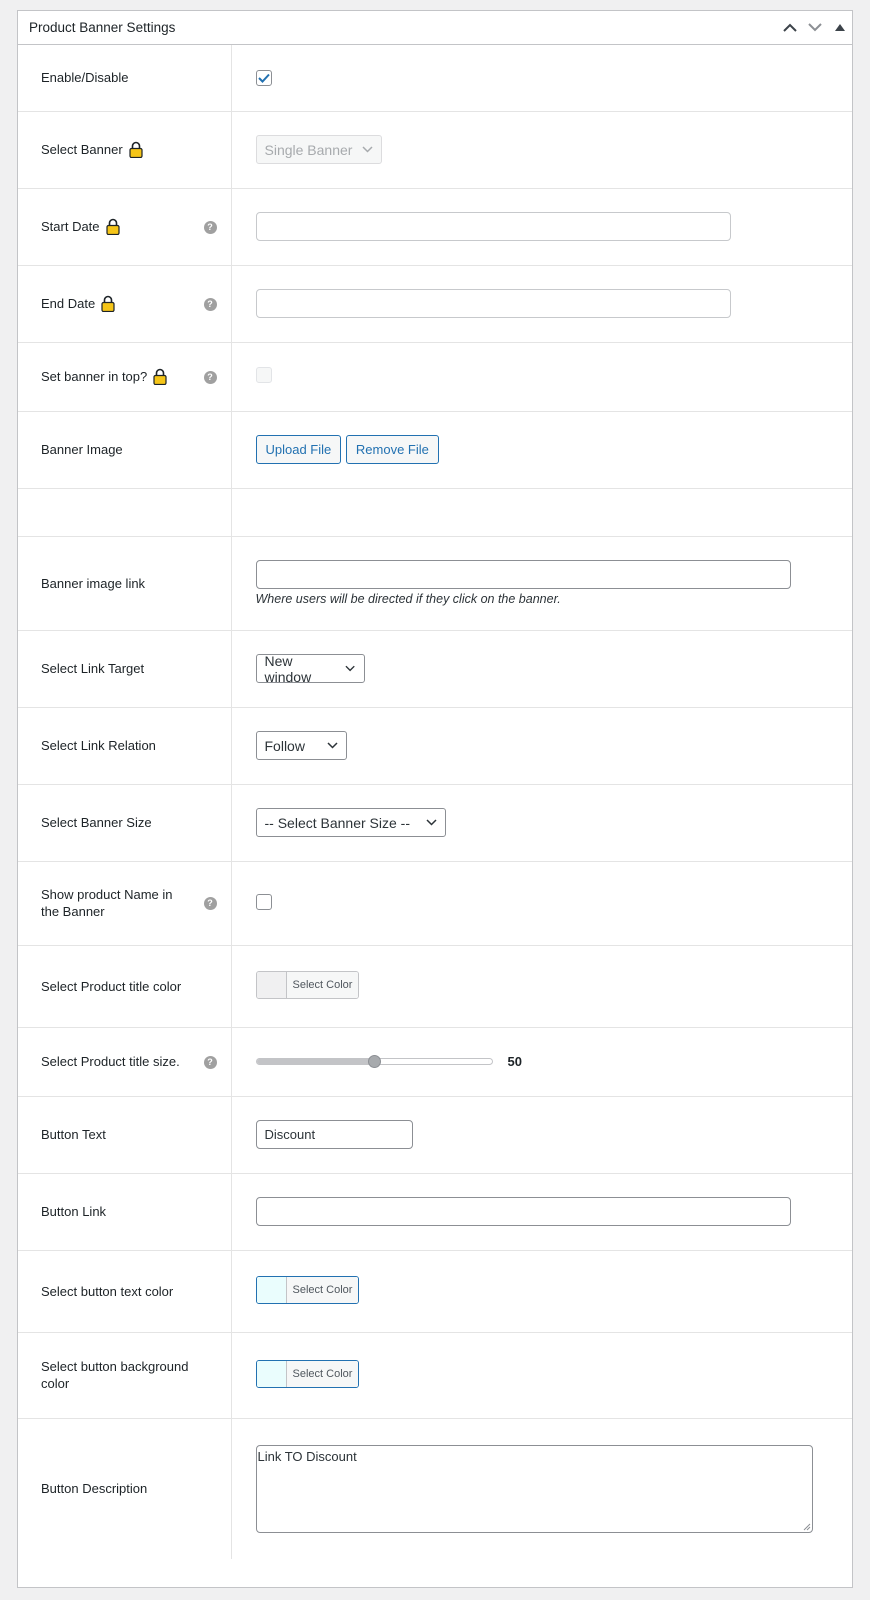  Describe the element at coordinates (435, 903) in the screenshot. I see `row-show-name: Show product Name in the Banner ?` at that location.